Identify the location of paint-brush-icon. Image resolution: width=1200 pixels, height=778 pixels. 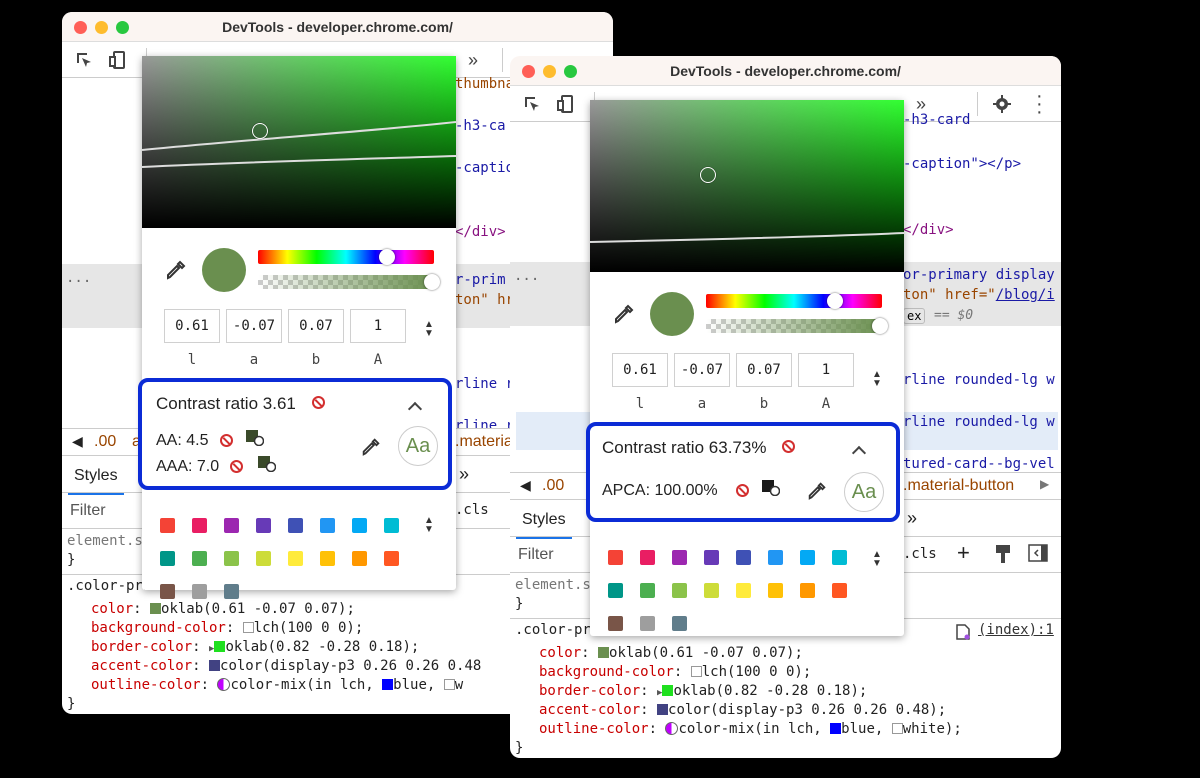
(1003, 554).